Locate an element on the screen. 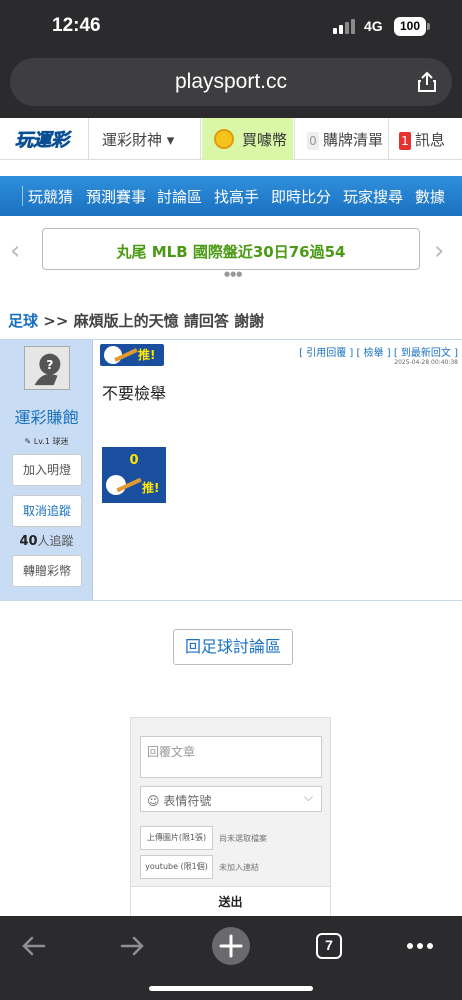 The height and width of the screenshot is (1000, 462). site-nav: 玩運彩 運彩財神 ▾ 買噱幣 0 購牌清單 1 訊息 is located at coordinates (231, 139).